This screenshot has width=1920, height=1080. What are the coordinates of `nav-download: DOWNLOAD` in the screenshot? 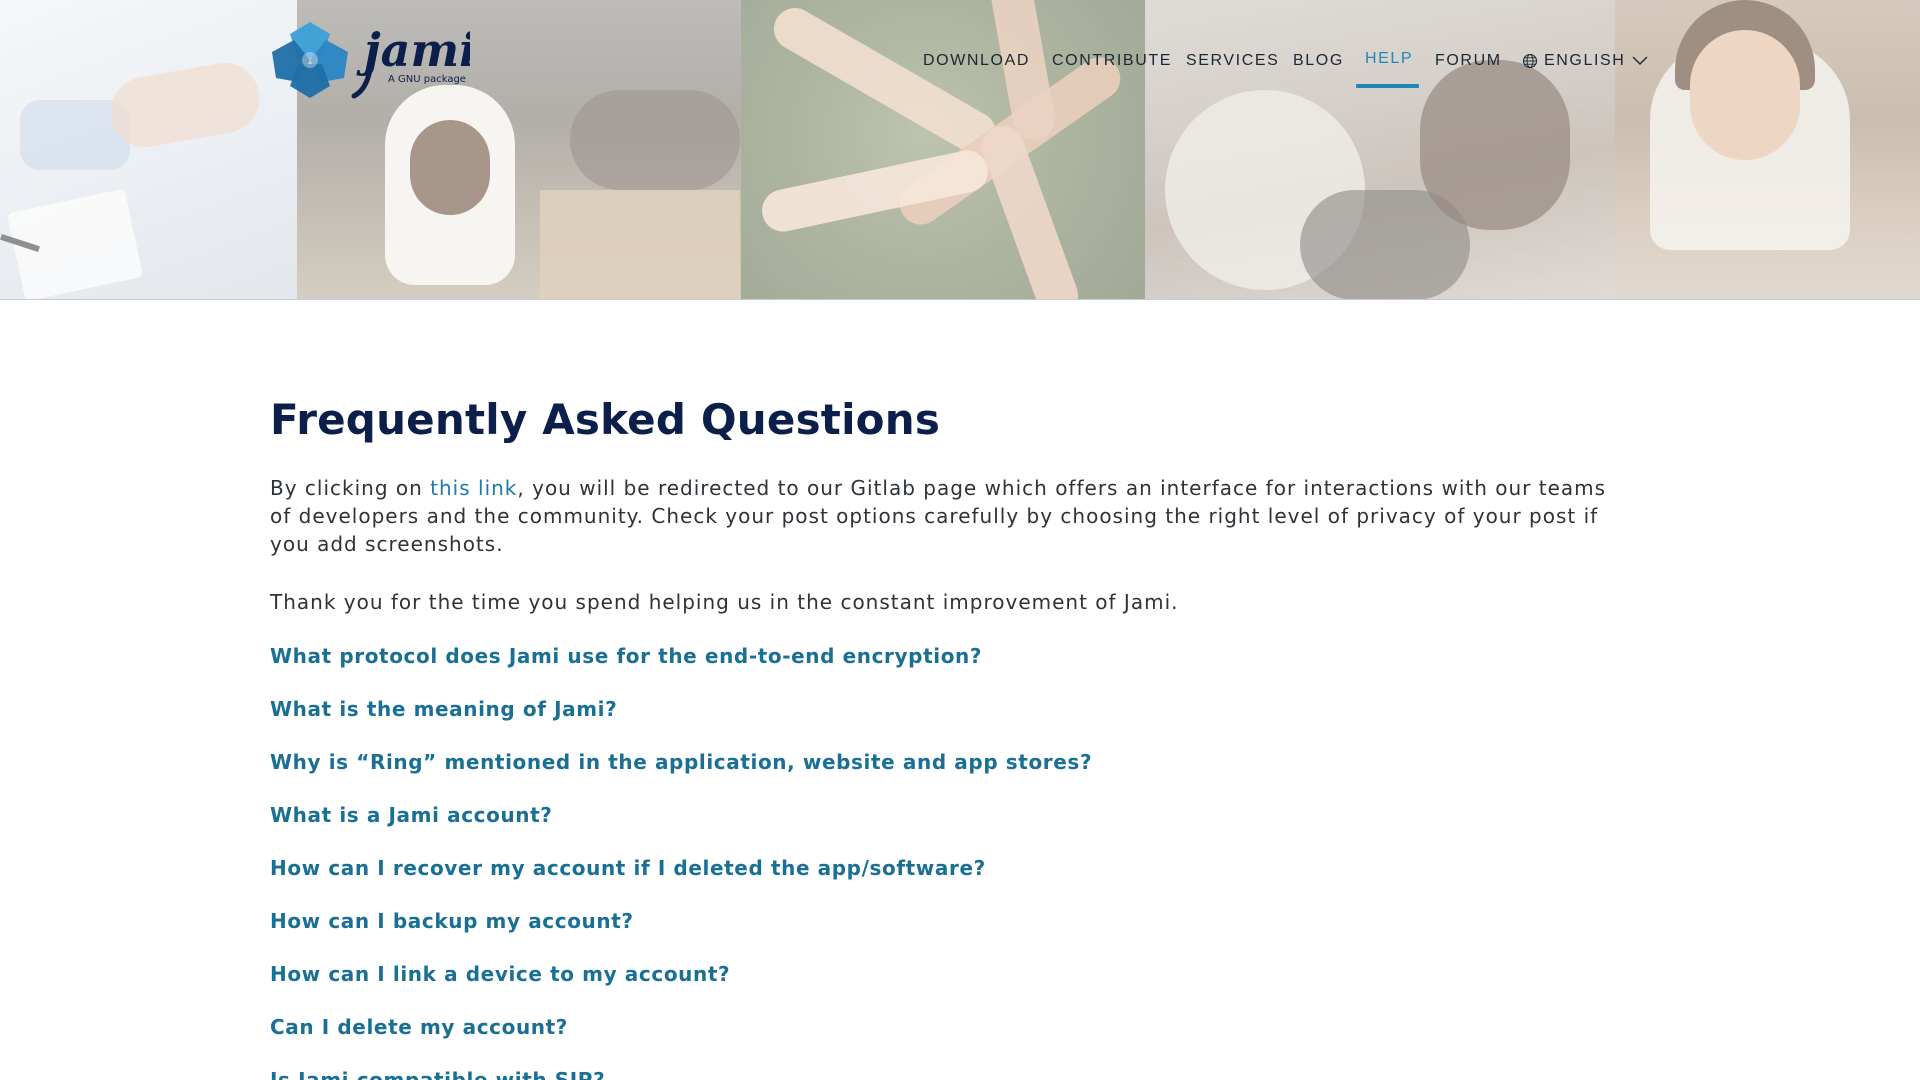 It's located at (976, 61).